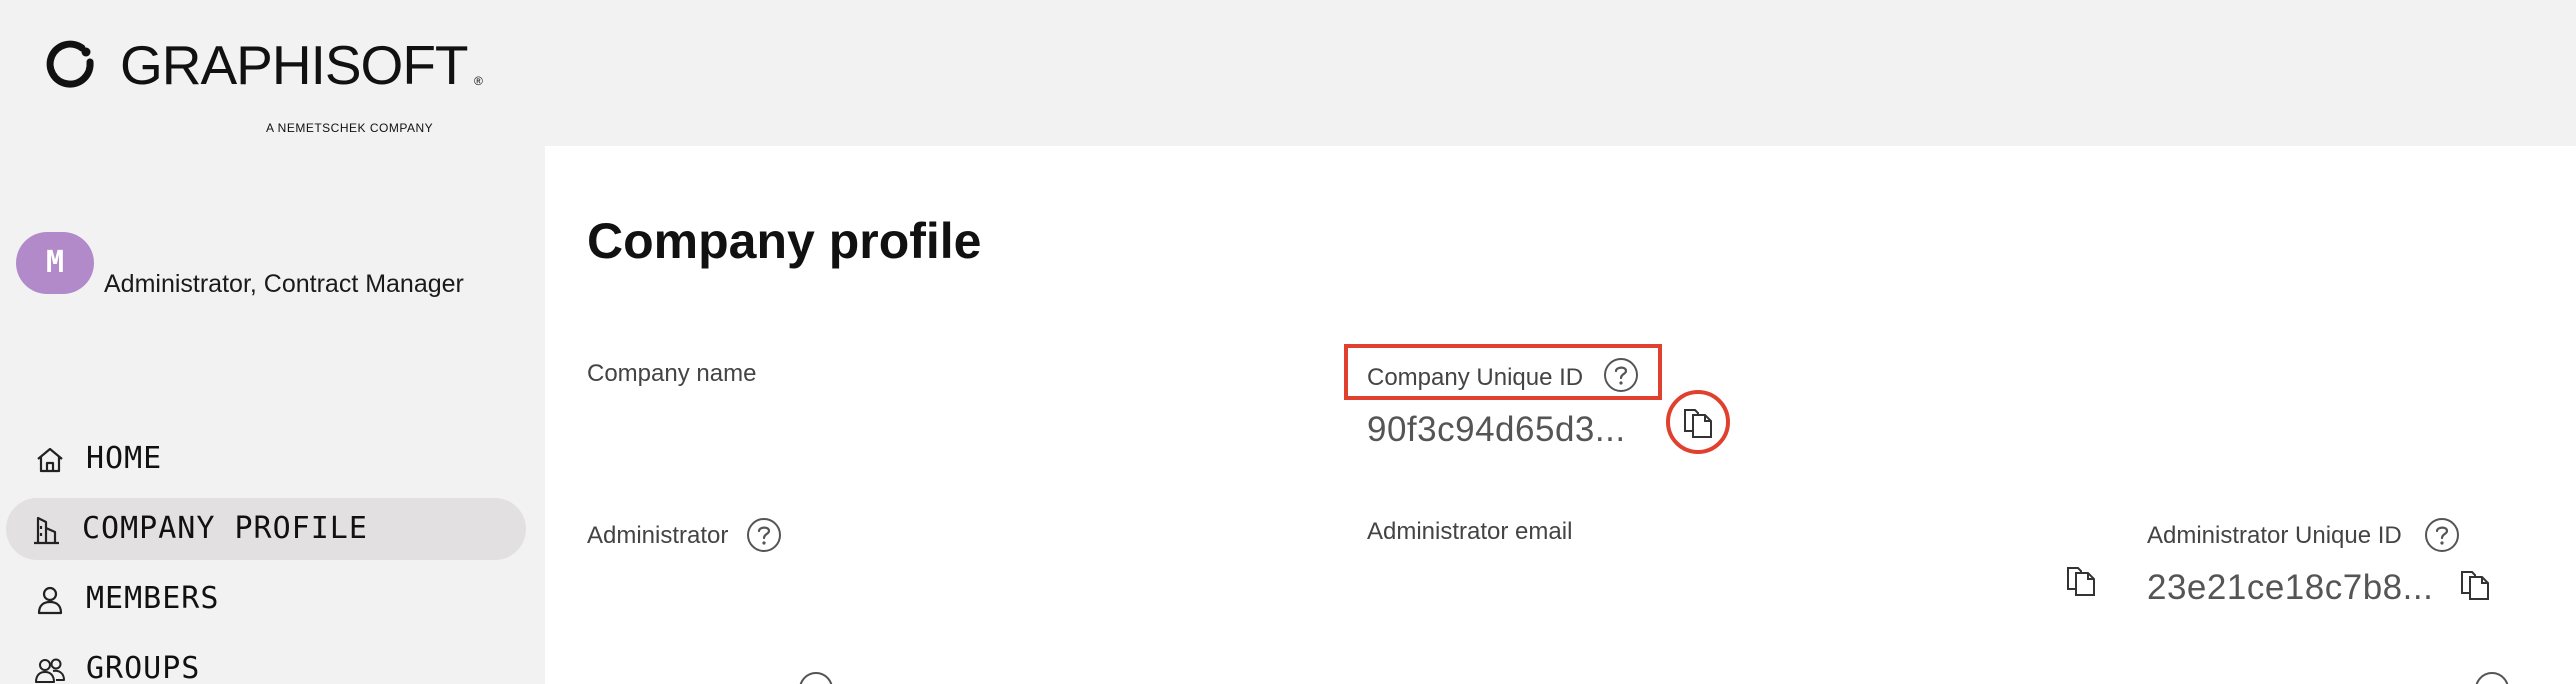 The height and width of the screenshot is (684, 2576). Describe the element at coordinates (658, 535) in the screenshot. I see `administrator-label: Administrator` at that location.